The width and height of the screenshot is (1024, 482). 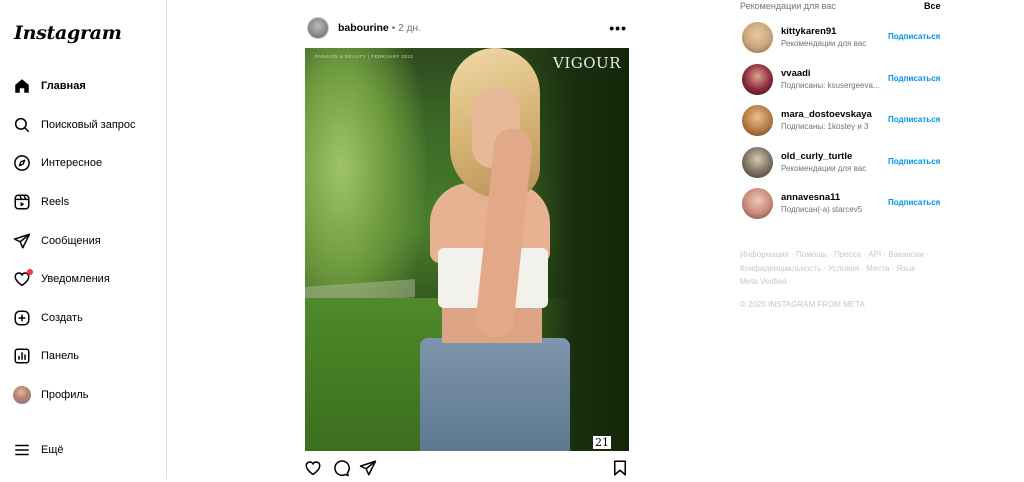 I want to click on instagram-logo: Instagram, so click(x=68, y=33).